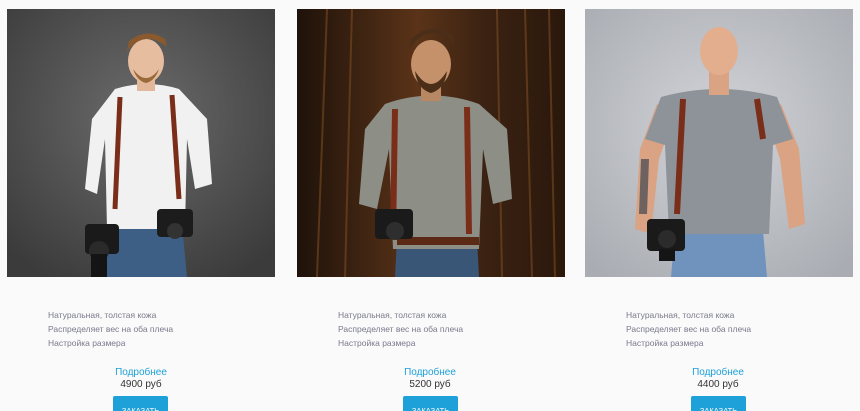 The height and width of the screenshot is (411, 860). Describe the element at coordinates (718, 384) in the screenshot. I see `price-label: 4400 руб` at that location.